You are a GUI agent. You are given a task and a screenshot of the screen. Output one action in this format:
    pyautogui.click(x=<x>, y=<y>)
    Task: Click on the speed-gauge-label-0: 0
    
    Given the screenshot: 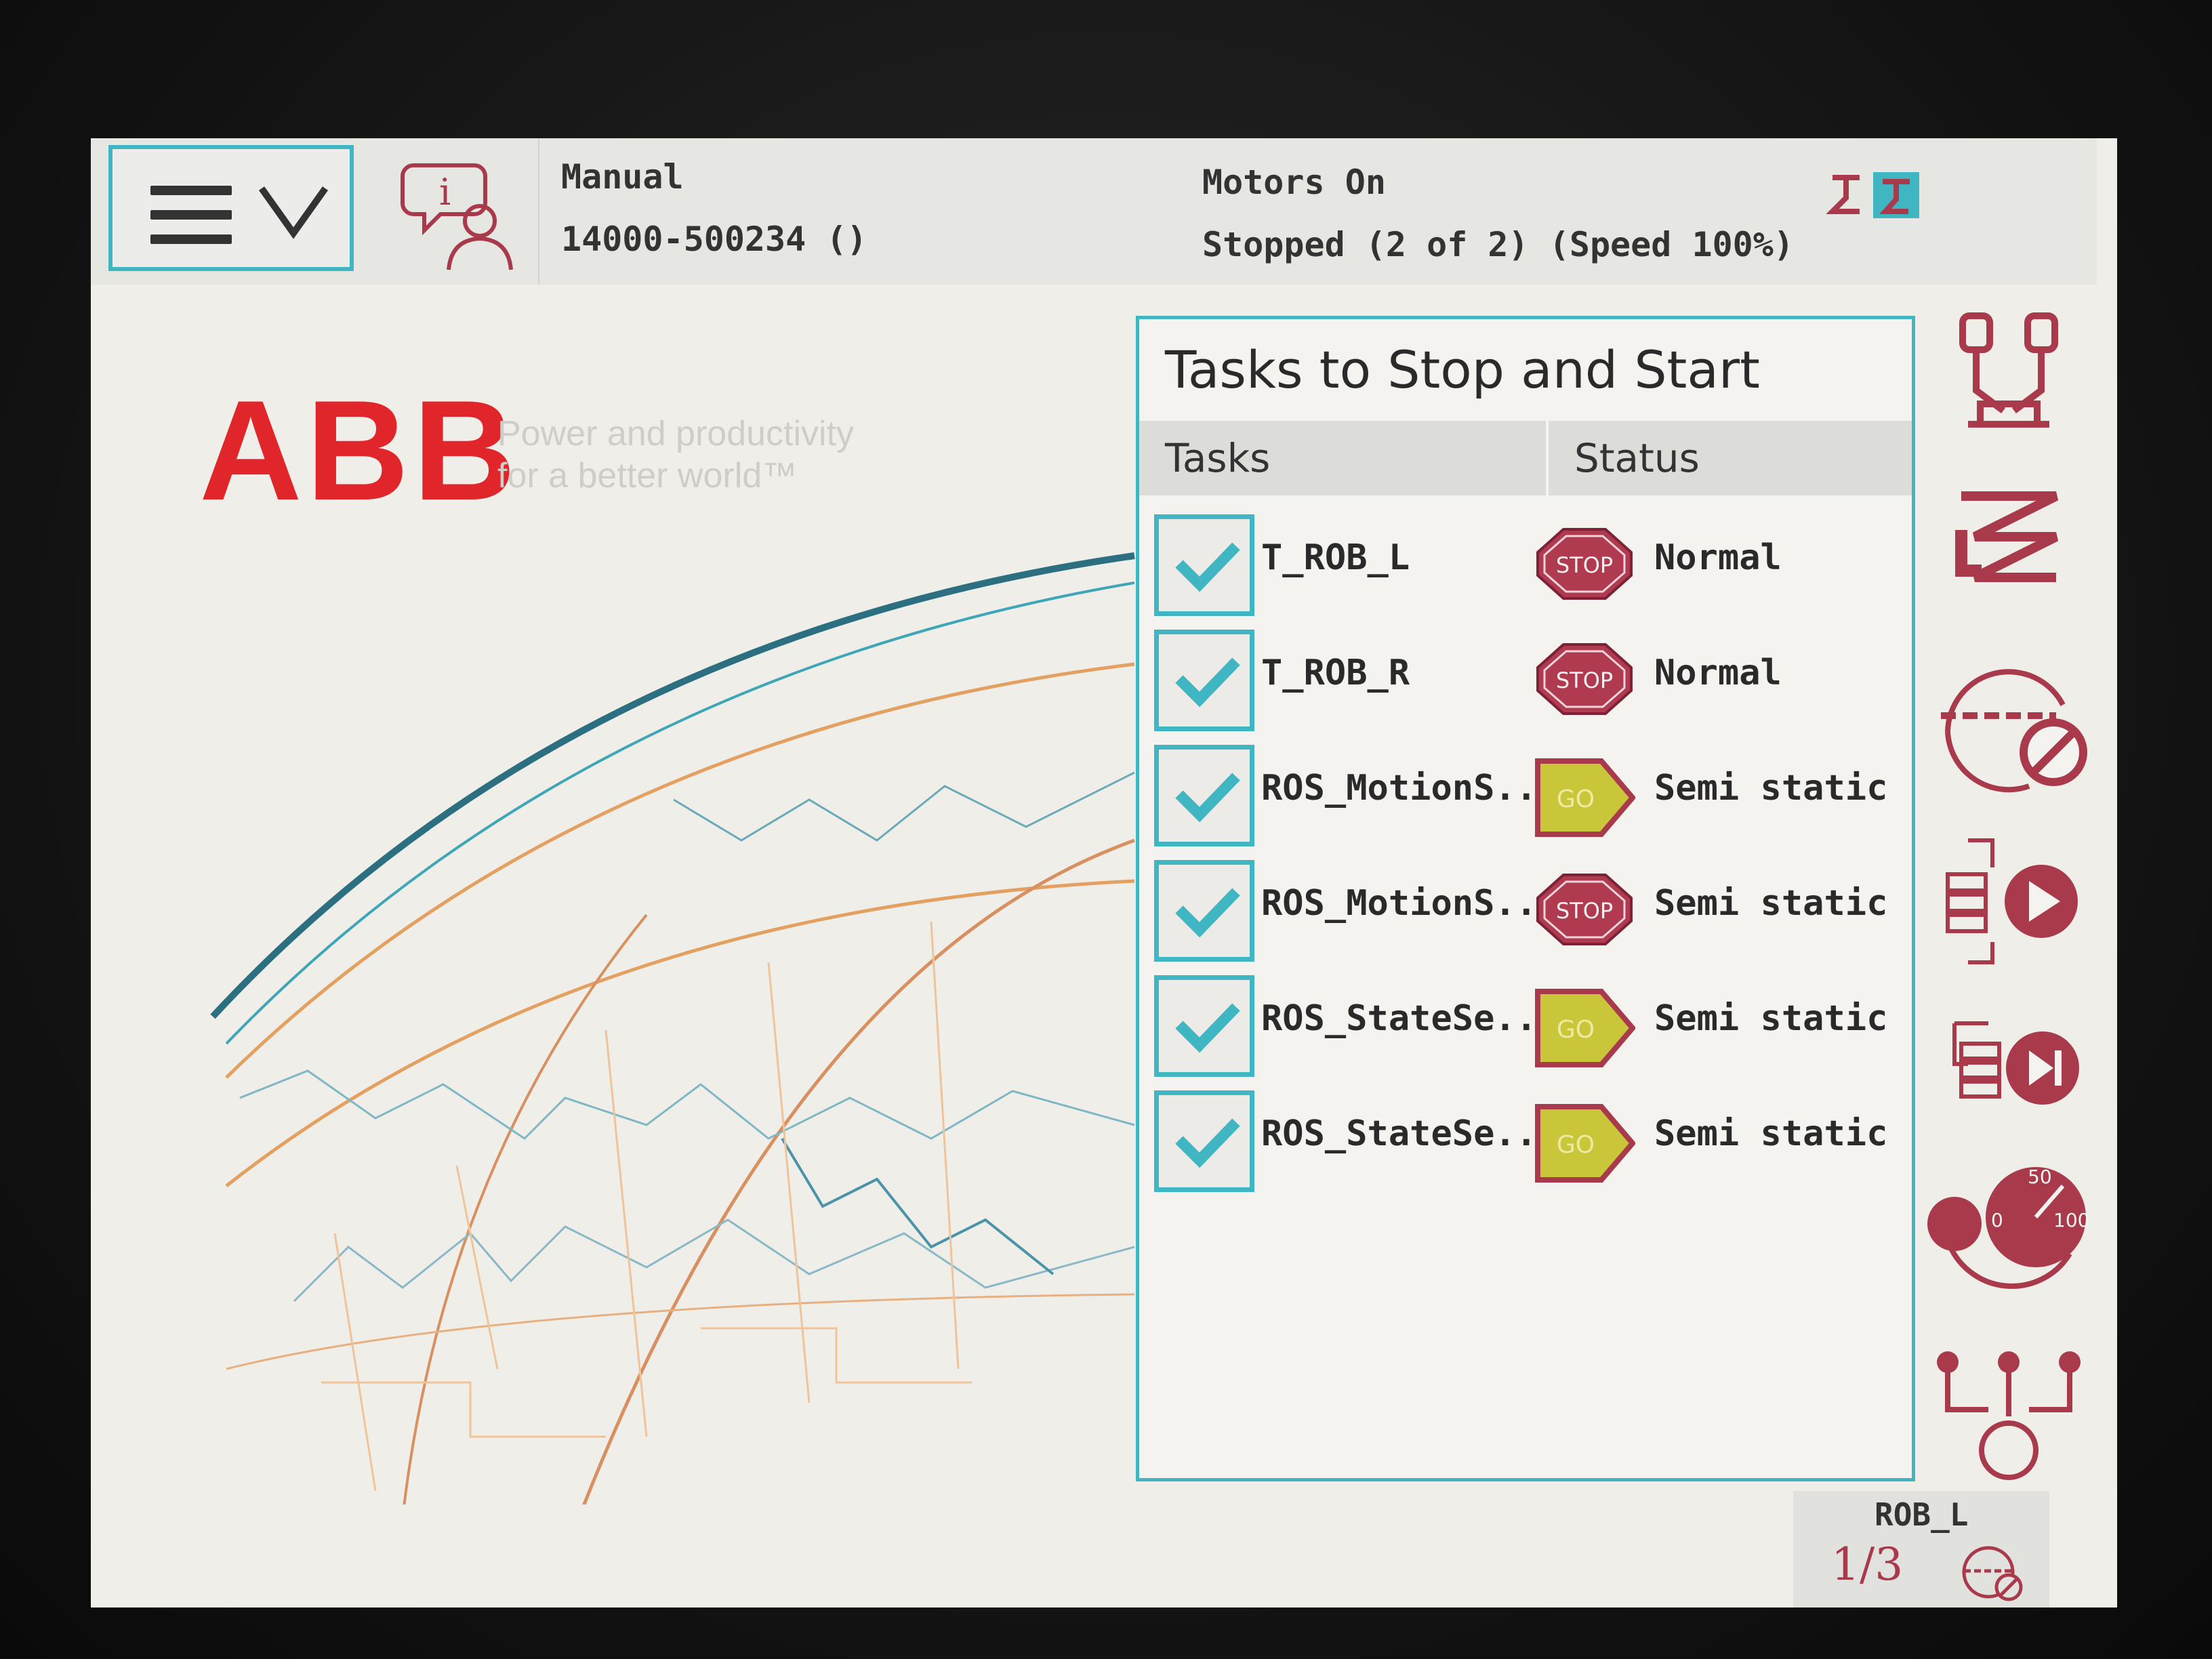 What is the action you would take?
    pyautogui.click(x=1997, y=1220)
    